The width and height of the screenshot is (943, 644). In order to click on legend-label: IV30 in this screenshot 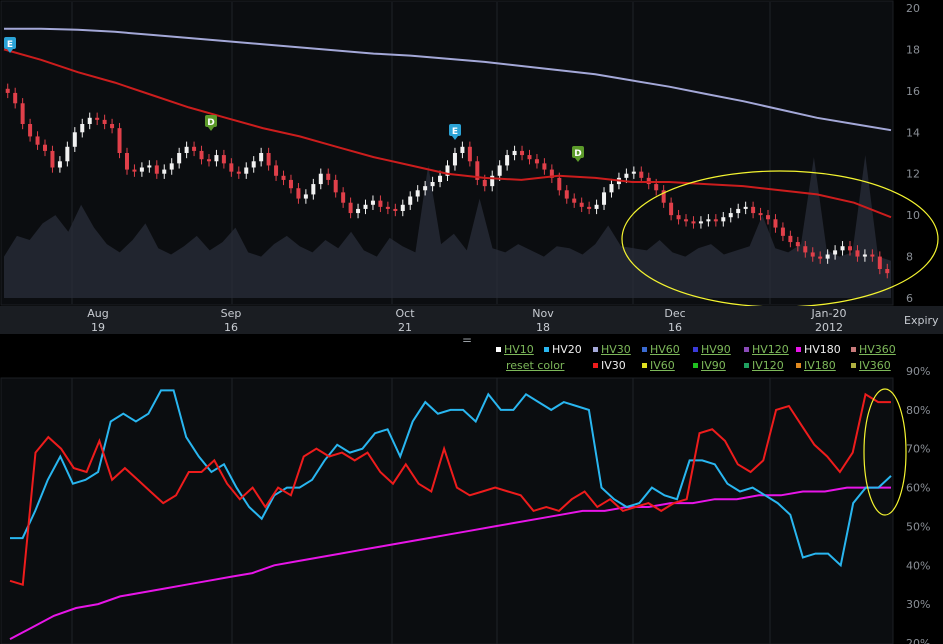, I will do `click(613, 365)`.